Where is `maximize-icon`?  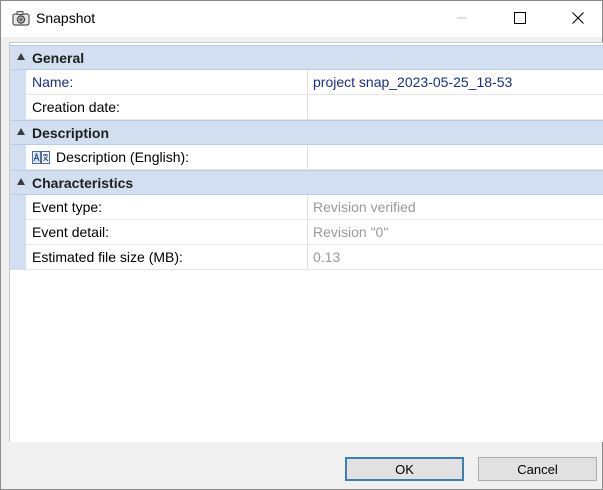
maximize-icon is located at coordinates (520, 18).